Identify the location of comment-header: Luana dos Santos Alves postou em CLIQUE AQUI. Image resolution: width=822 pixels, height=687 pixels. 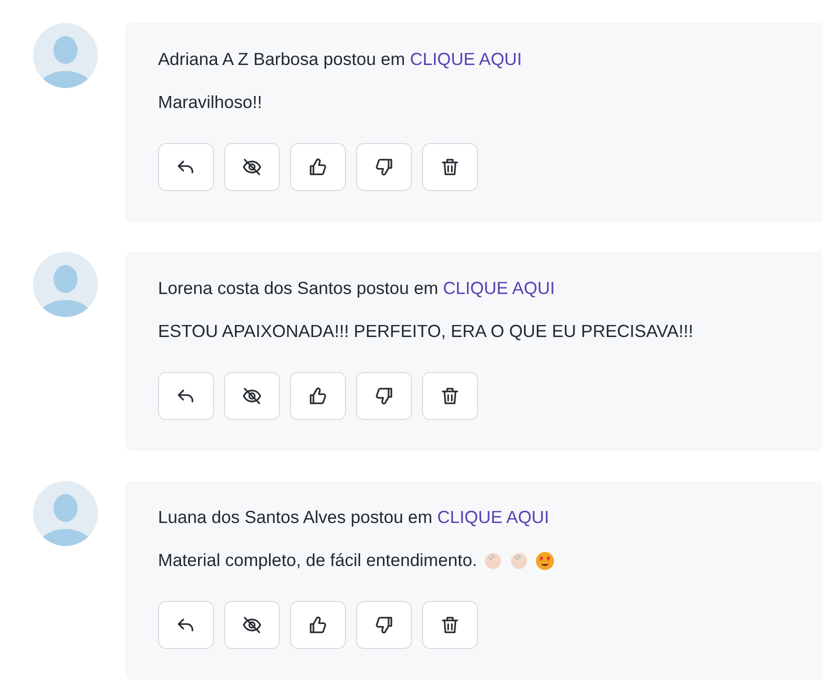
(354, 517).